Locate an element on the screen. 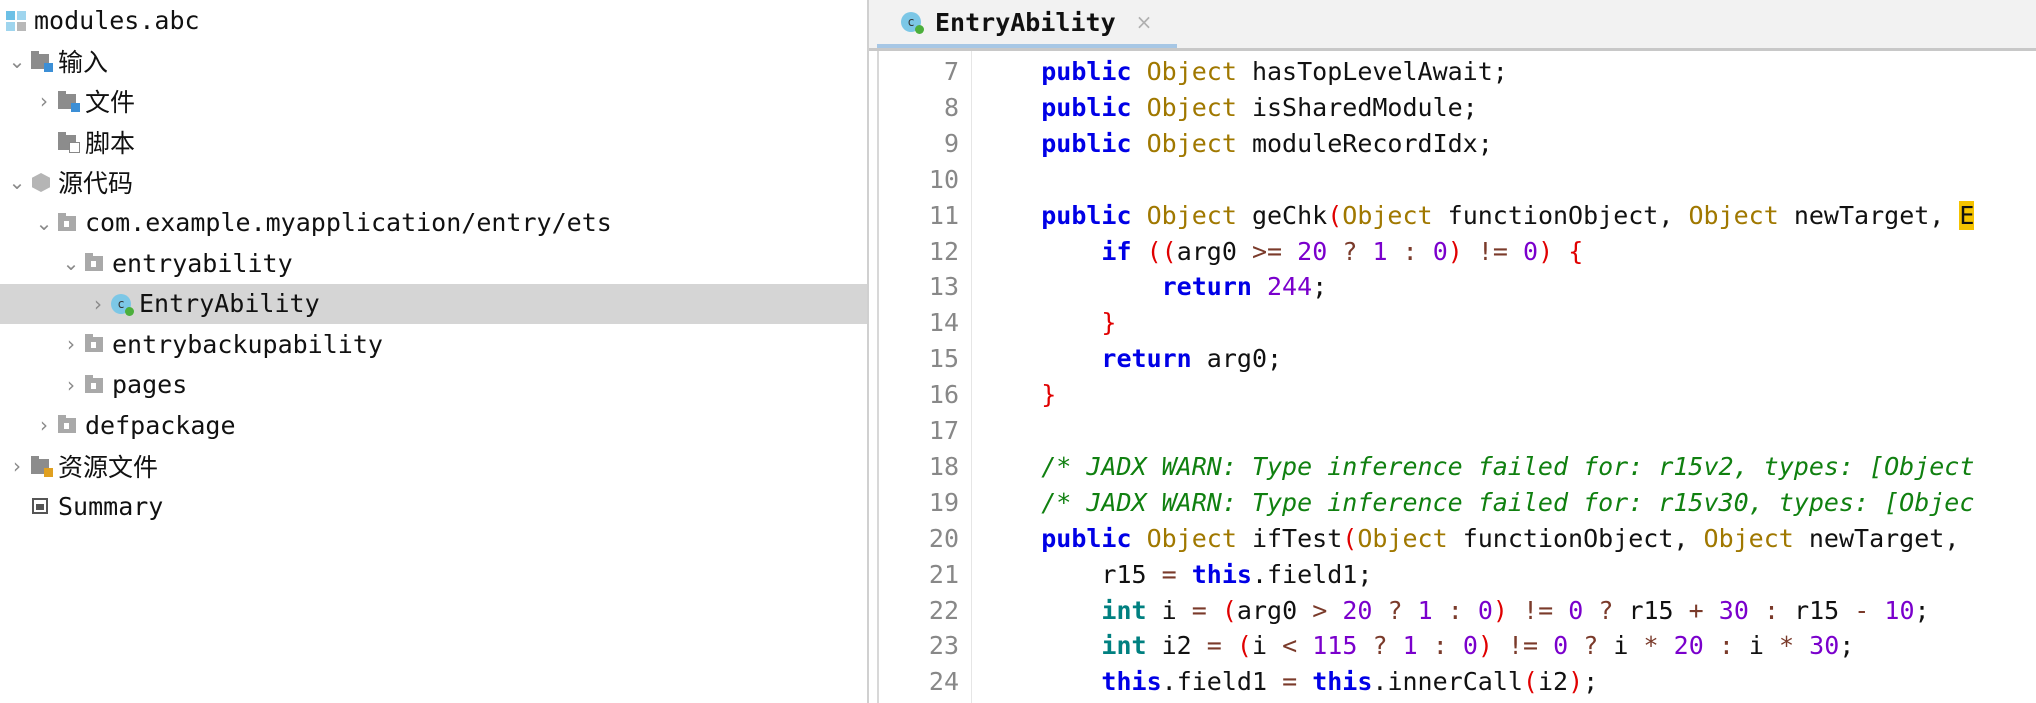 The height and width of the screenshot is (703, 2036). line-number: 9 is located at coordinates (951, 143).